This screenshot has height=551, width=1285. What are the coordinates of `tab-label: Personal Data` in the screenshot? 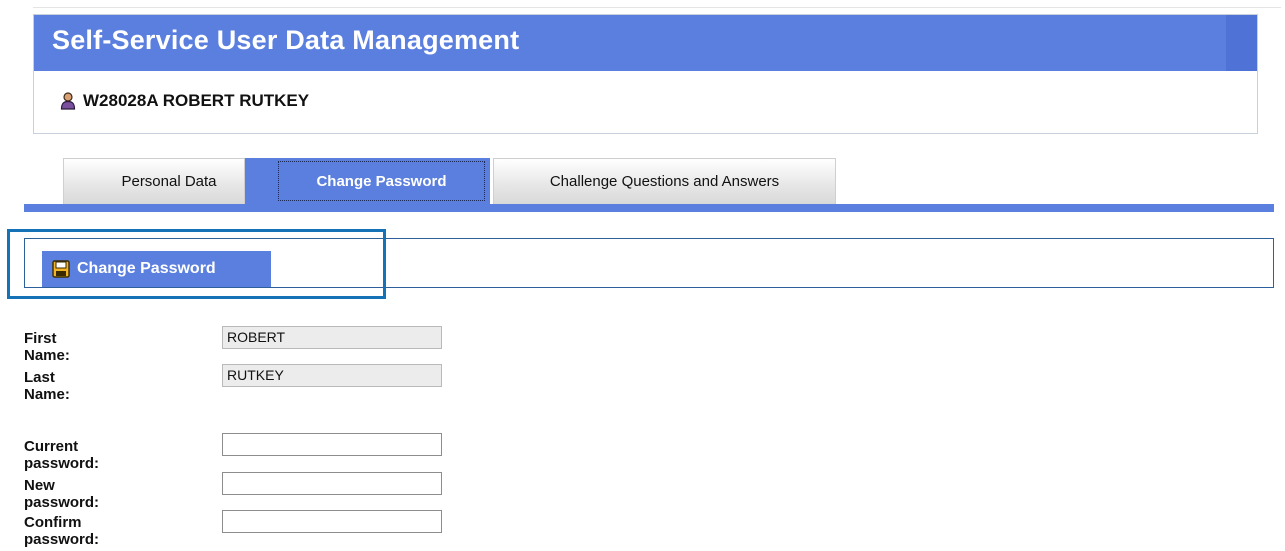 It's located at (169, 181).